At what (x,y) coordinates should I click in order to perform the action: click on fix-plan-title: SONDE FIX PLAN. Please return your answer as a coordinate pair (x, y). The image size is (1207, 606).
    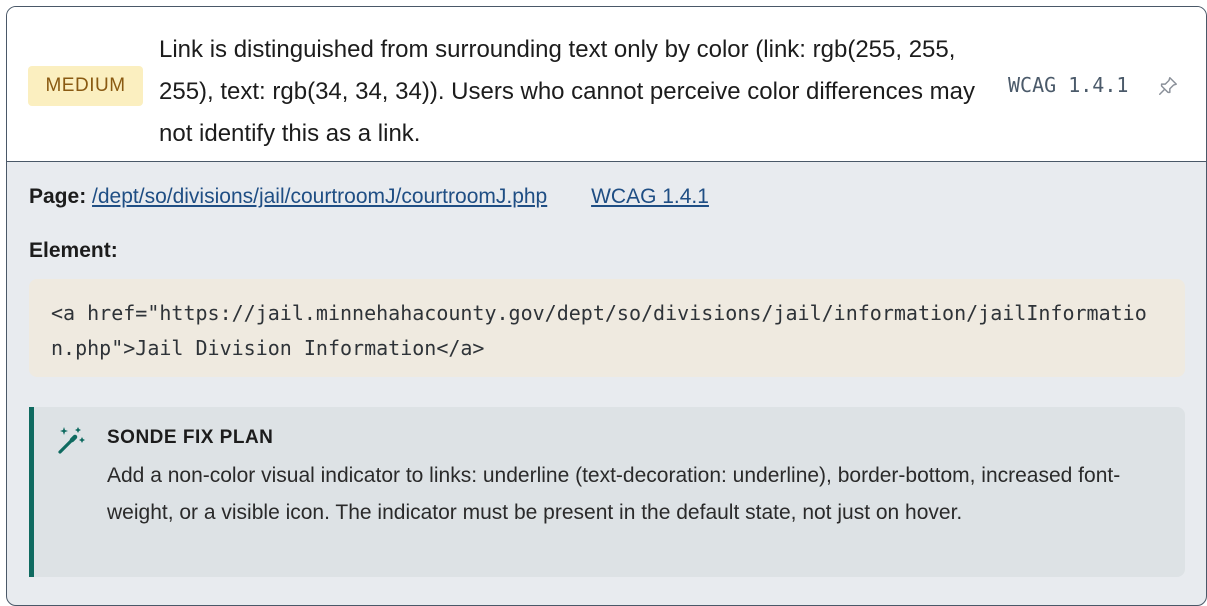
    Looking at the image, I should click on (190, 437).